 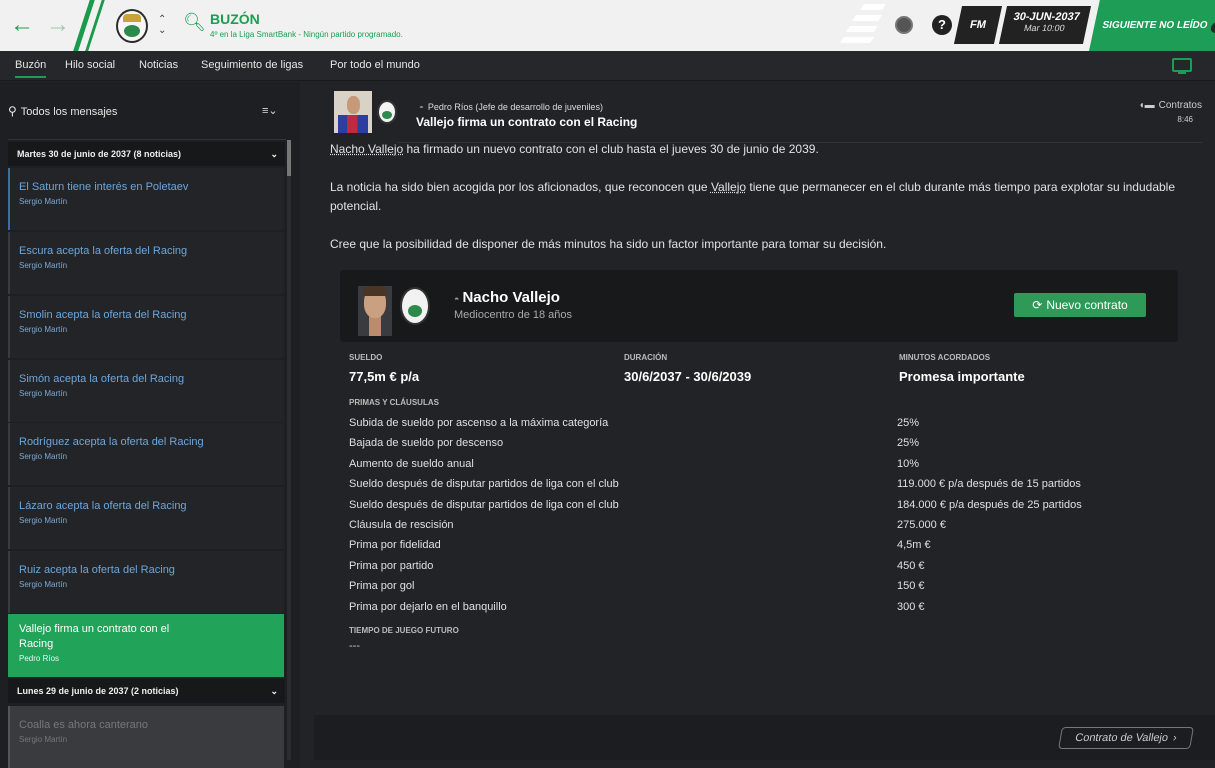 What do you see at coordinates (162, 25) in the screenshot?
I see `club-switch-icon: ⌃ ⌄` at bounding box center [162, 25].